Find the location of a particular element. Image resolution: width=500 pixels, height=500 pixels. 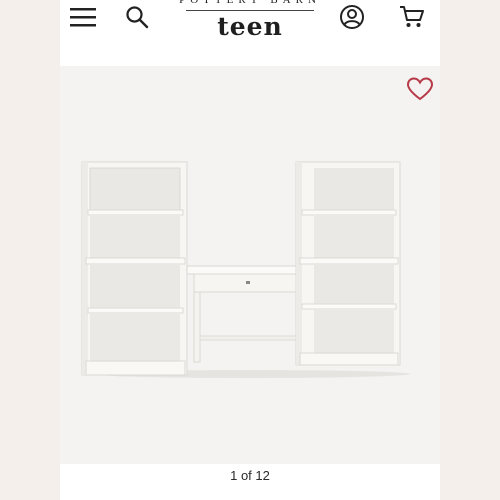

right-bookcase is located at coordinates (348, 263).